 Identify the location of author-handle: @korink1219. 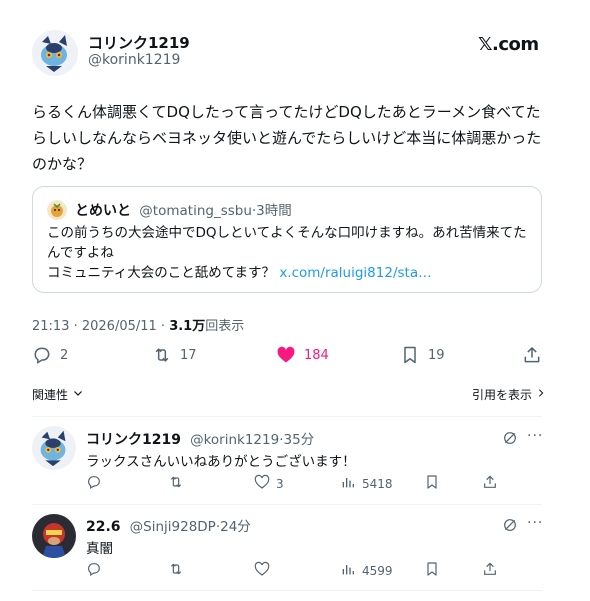
(134, 60).